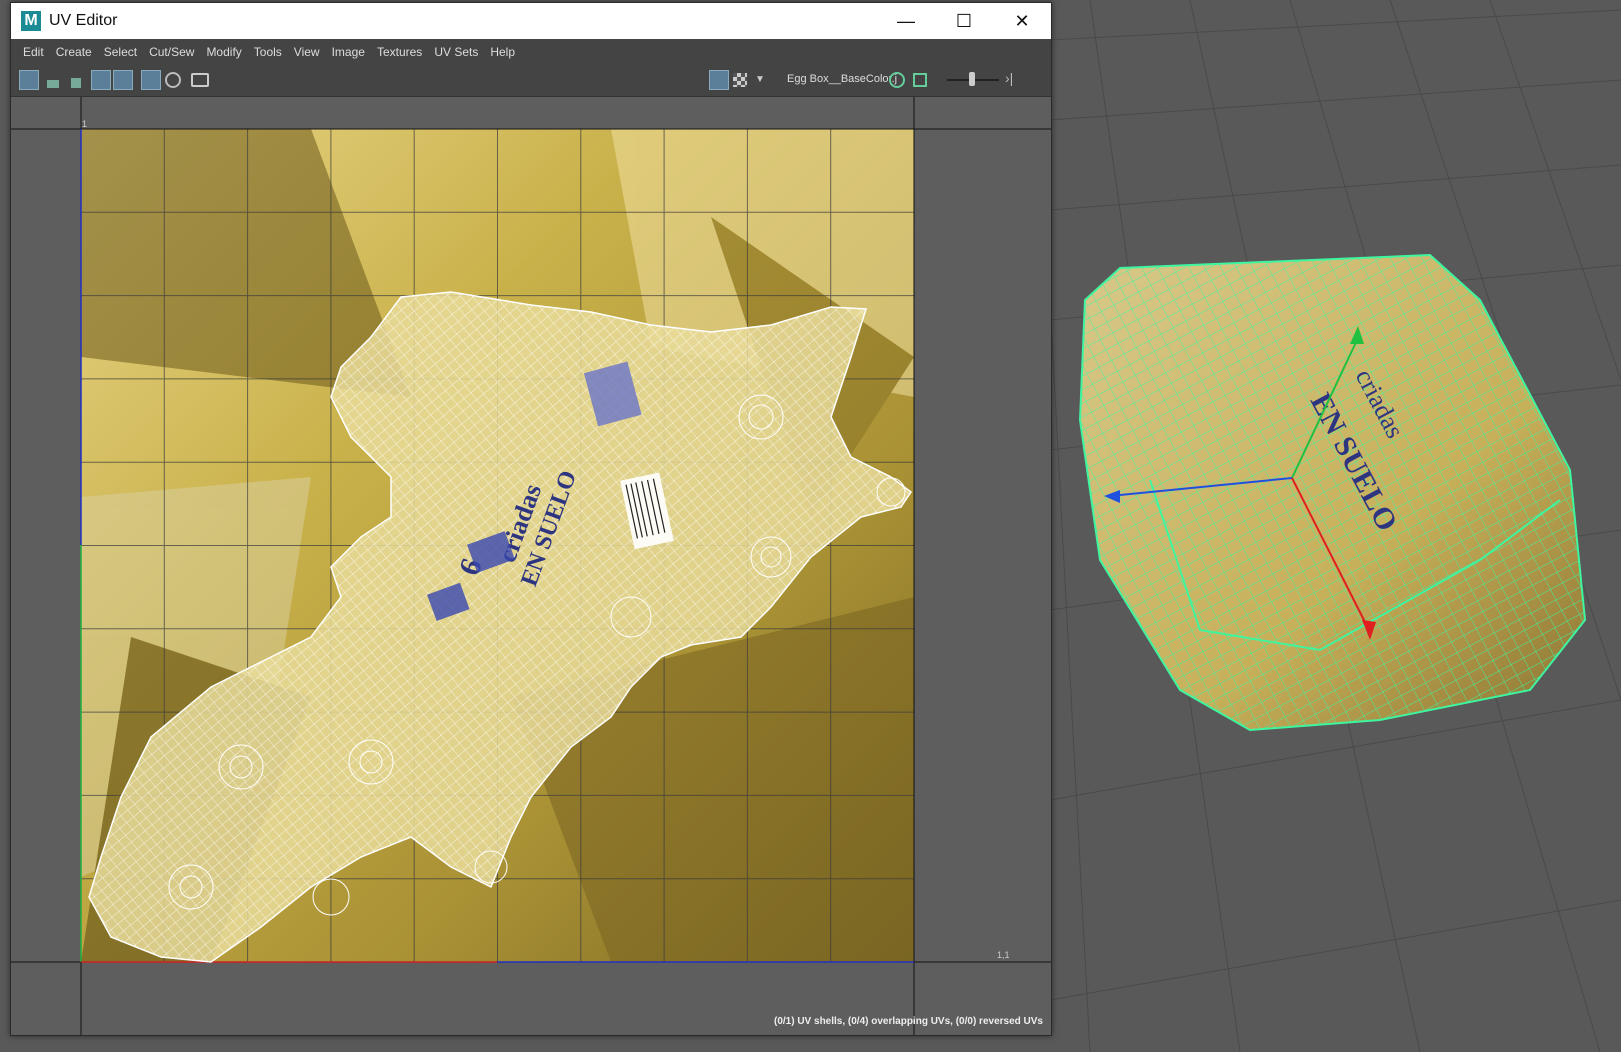 This screenshot has height=1052, width=1621. I want to click on grid-icon, so click(151, 80).